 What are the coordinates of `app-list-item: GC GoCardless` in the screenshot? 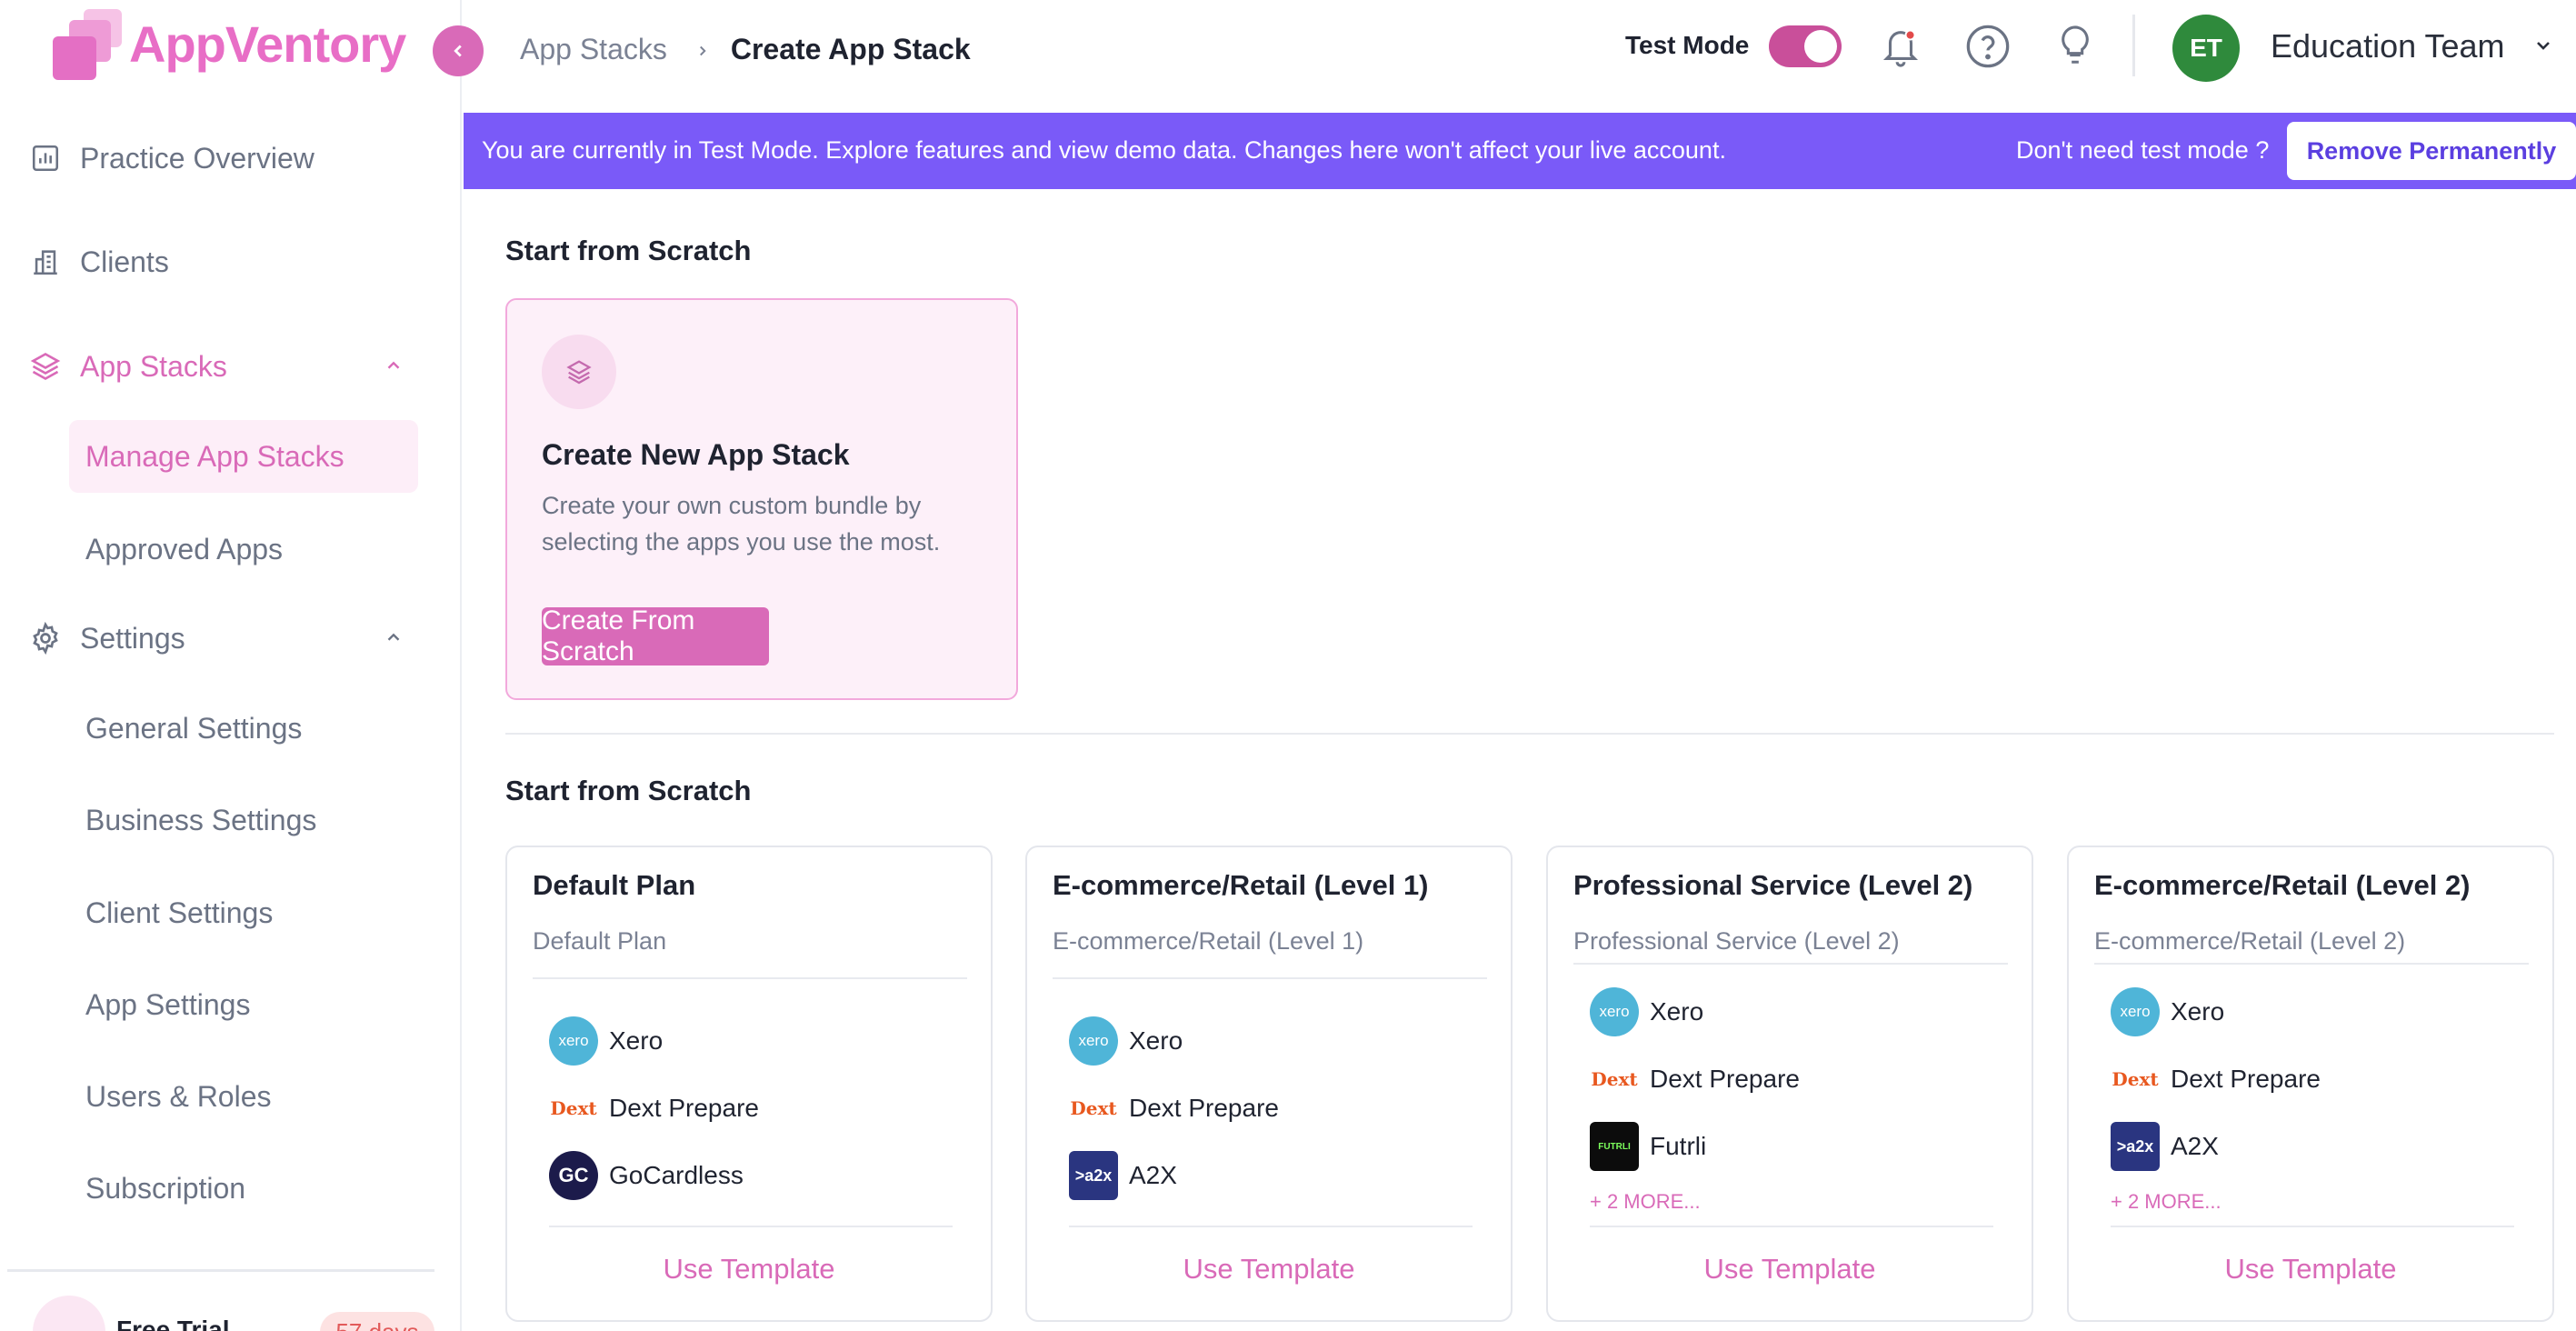 It's located at (758, 1175).